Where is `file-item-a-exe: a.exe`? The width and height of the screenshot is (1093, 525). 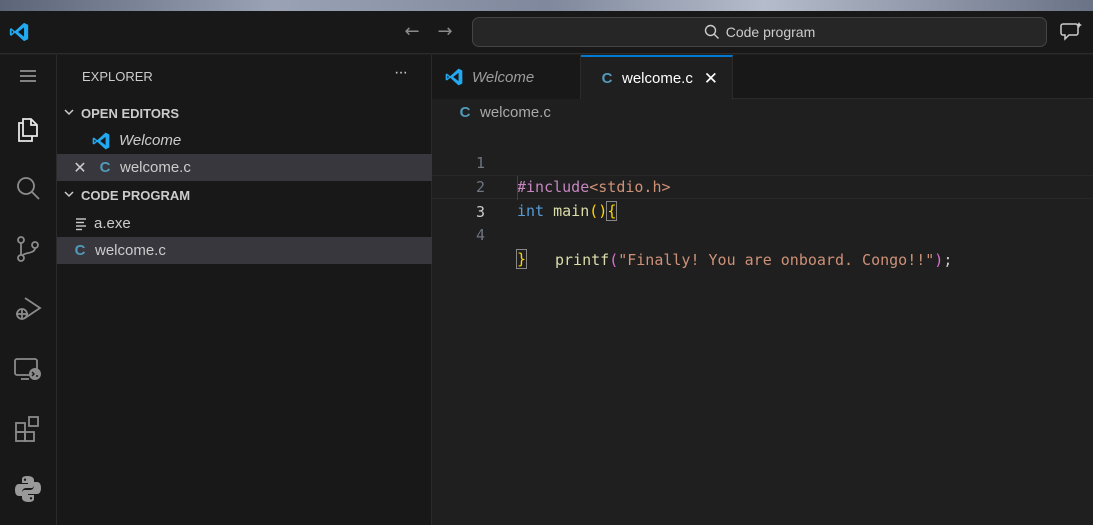
file-item-a-exe: a.exe is located at coordinates (244, 223).